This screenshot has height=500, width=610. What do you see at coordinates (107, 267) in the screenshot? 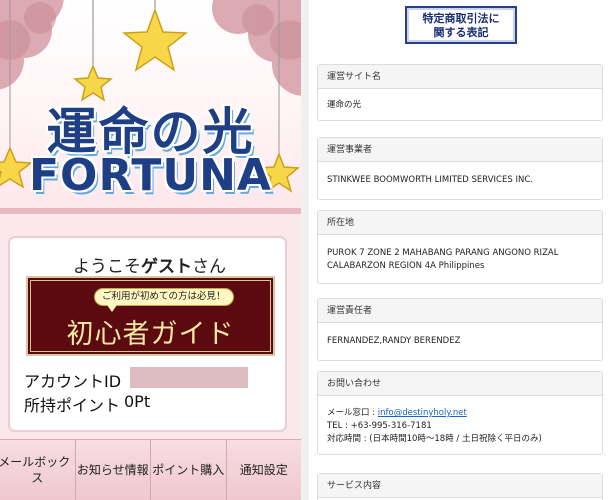
I see `welcome-prefix: ようこそ` at bounding box center [107, 267].